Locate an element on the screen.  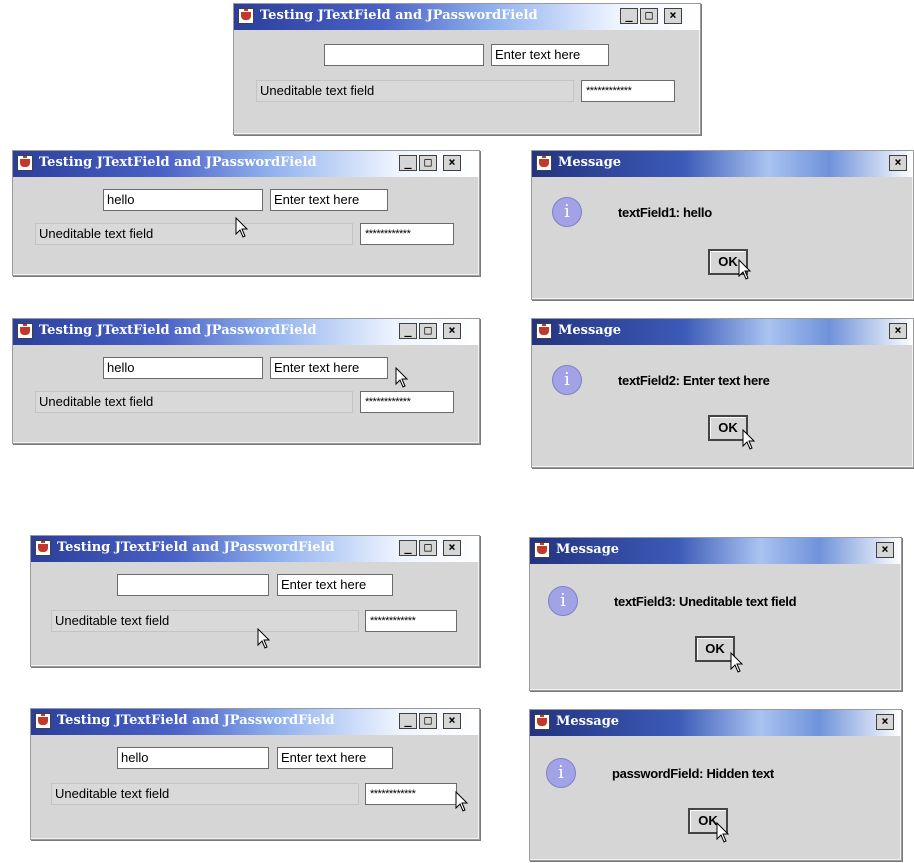
dialog-message: textField3: Uneditable text field is located at coordinates (705, 601).